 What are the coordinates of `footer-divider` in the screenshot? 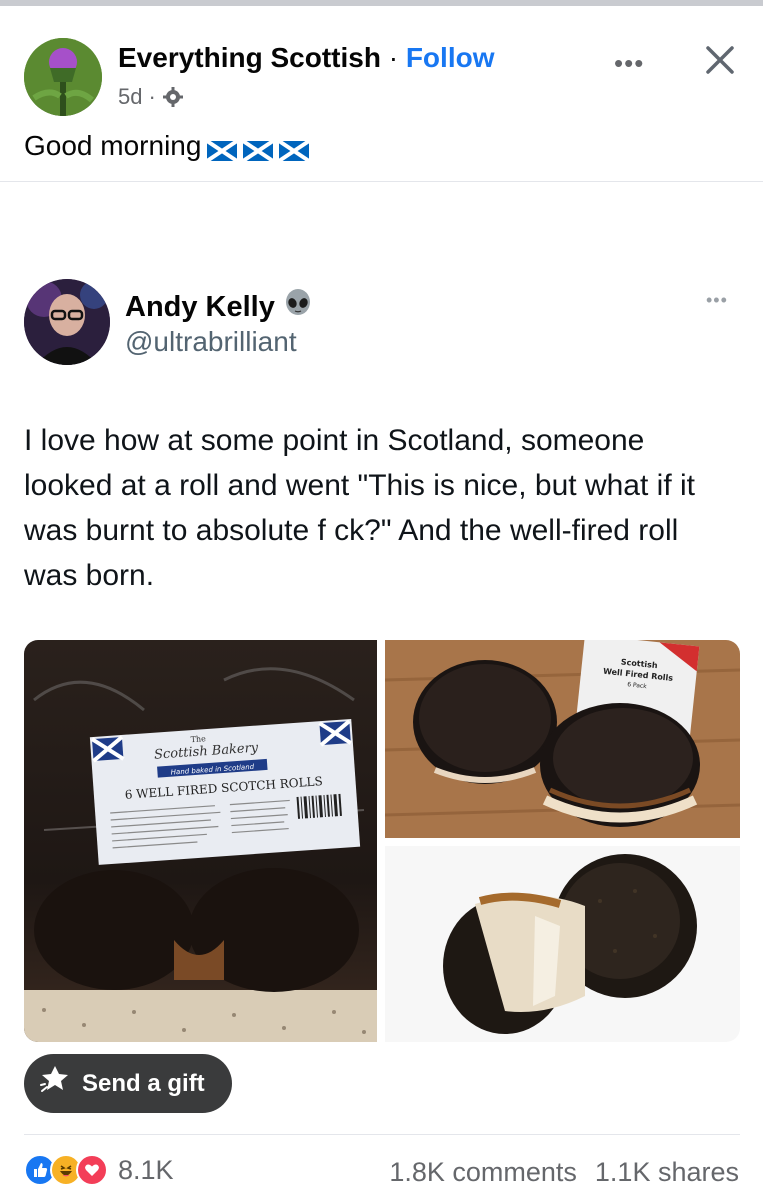 It's located at (382, 1134).